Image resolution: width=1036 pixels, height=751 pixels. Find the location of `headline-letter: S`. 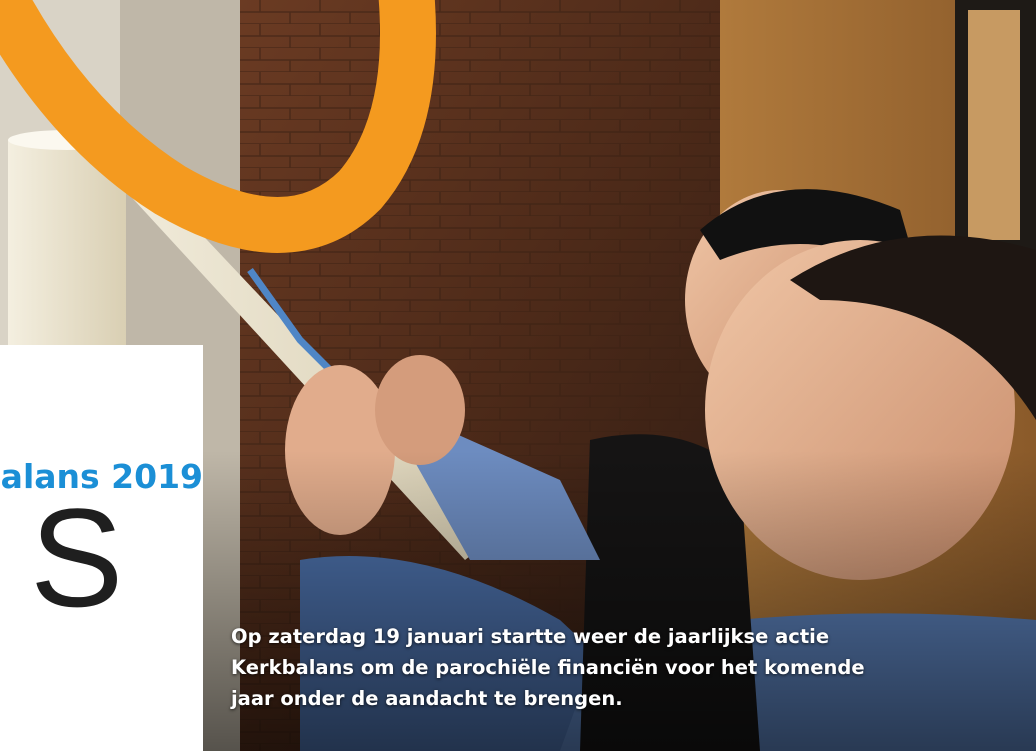

headline-letter: S is located at coordinates (77, 562).